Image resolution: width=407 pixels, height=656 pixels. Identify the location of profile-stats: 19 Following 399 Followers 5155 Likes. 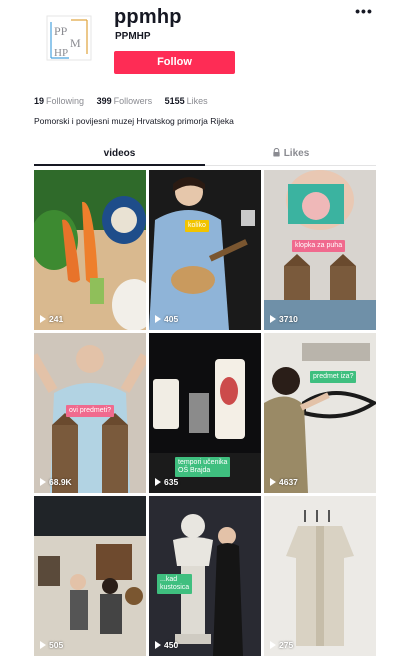
(126, 103).